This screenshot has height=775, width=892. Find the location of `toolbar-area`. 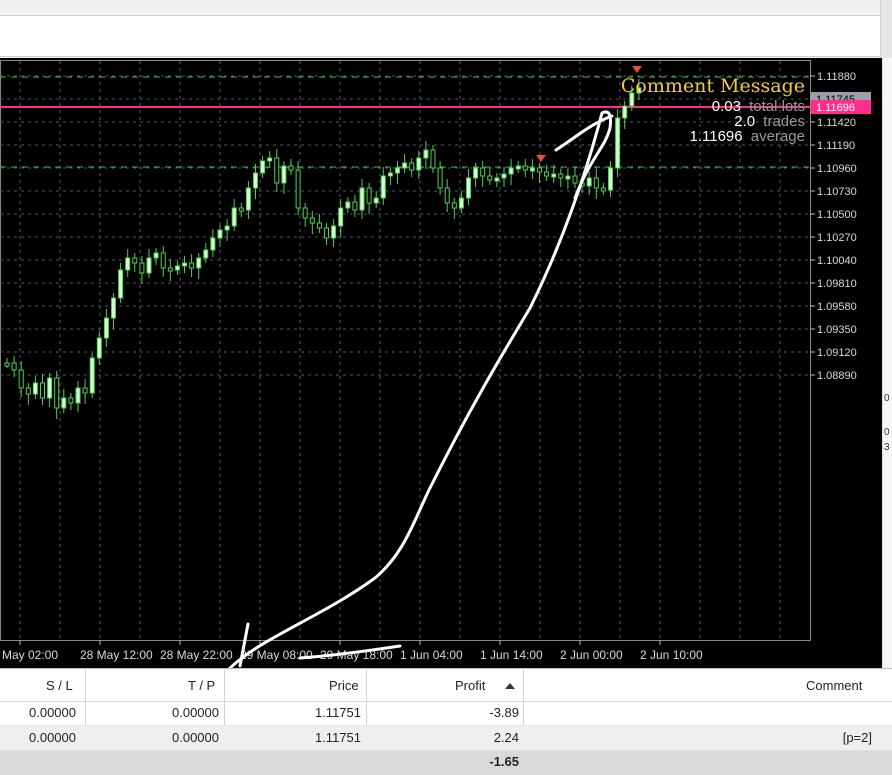

toolbar-area is located at coordinates (446, 29).